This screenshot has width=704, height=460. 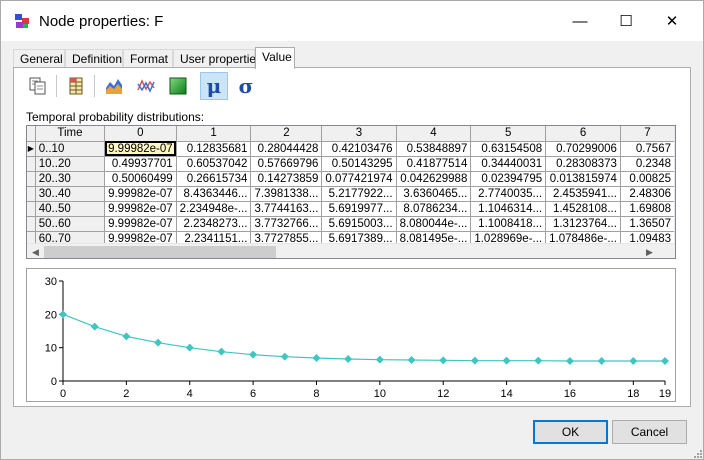 I want to click on copy-button, so click(x=38, y=86).